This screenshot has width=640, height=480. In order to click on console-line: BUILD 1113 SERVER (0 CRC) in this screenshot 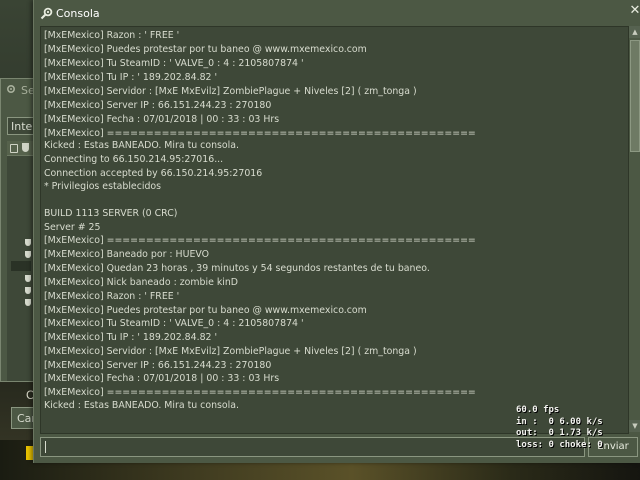, I will do `click(111, 213)`.